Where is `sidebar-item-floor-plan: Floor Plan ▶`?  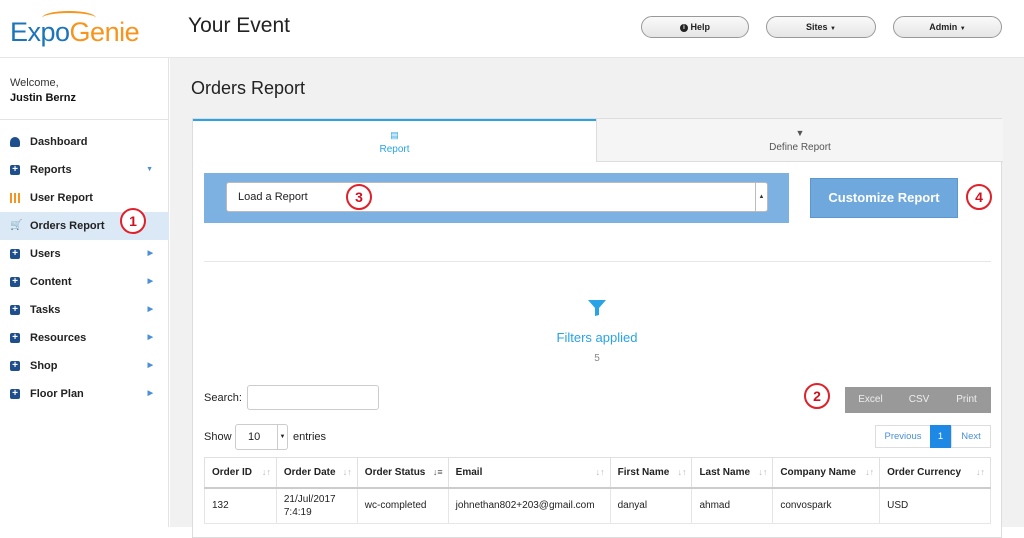
sidebar-item-floor-plan: Floor Plan ▶ is located at coordinates (84, 394).